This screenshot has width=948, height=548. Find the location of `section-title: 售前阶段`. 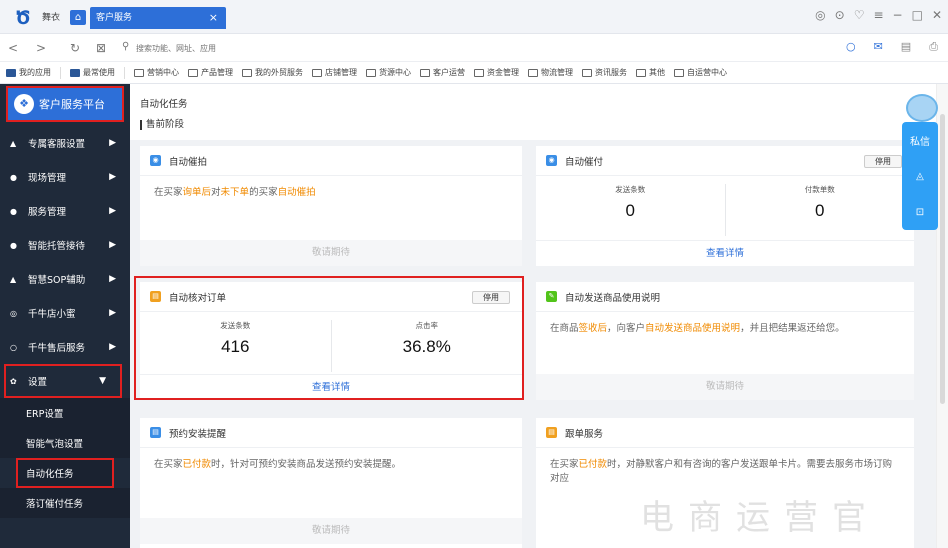

section-title: 售前阶段 is located at coordinates (162, 125).